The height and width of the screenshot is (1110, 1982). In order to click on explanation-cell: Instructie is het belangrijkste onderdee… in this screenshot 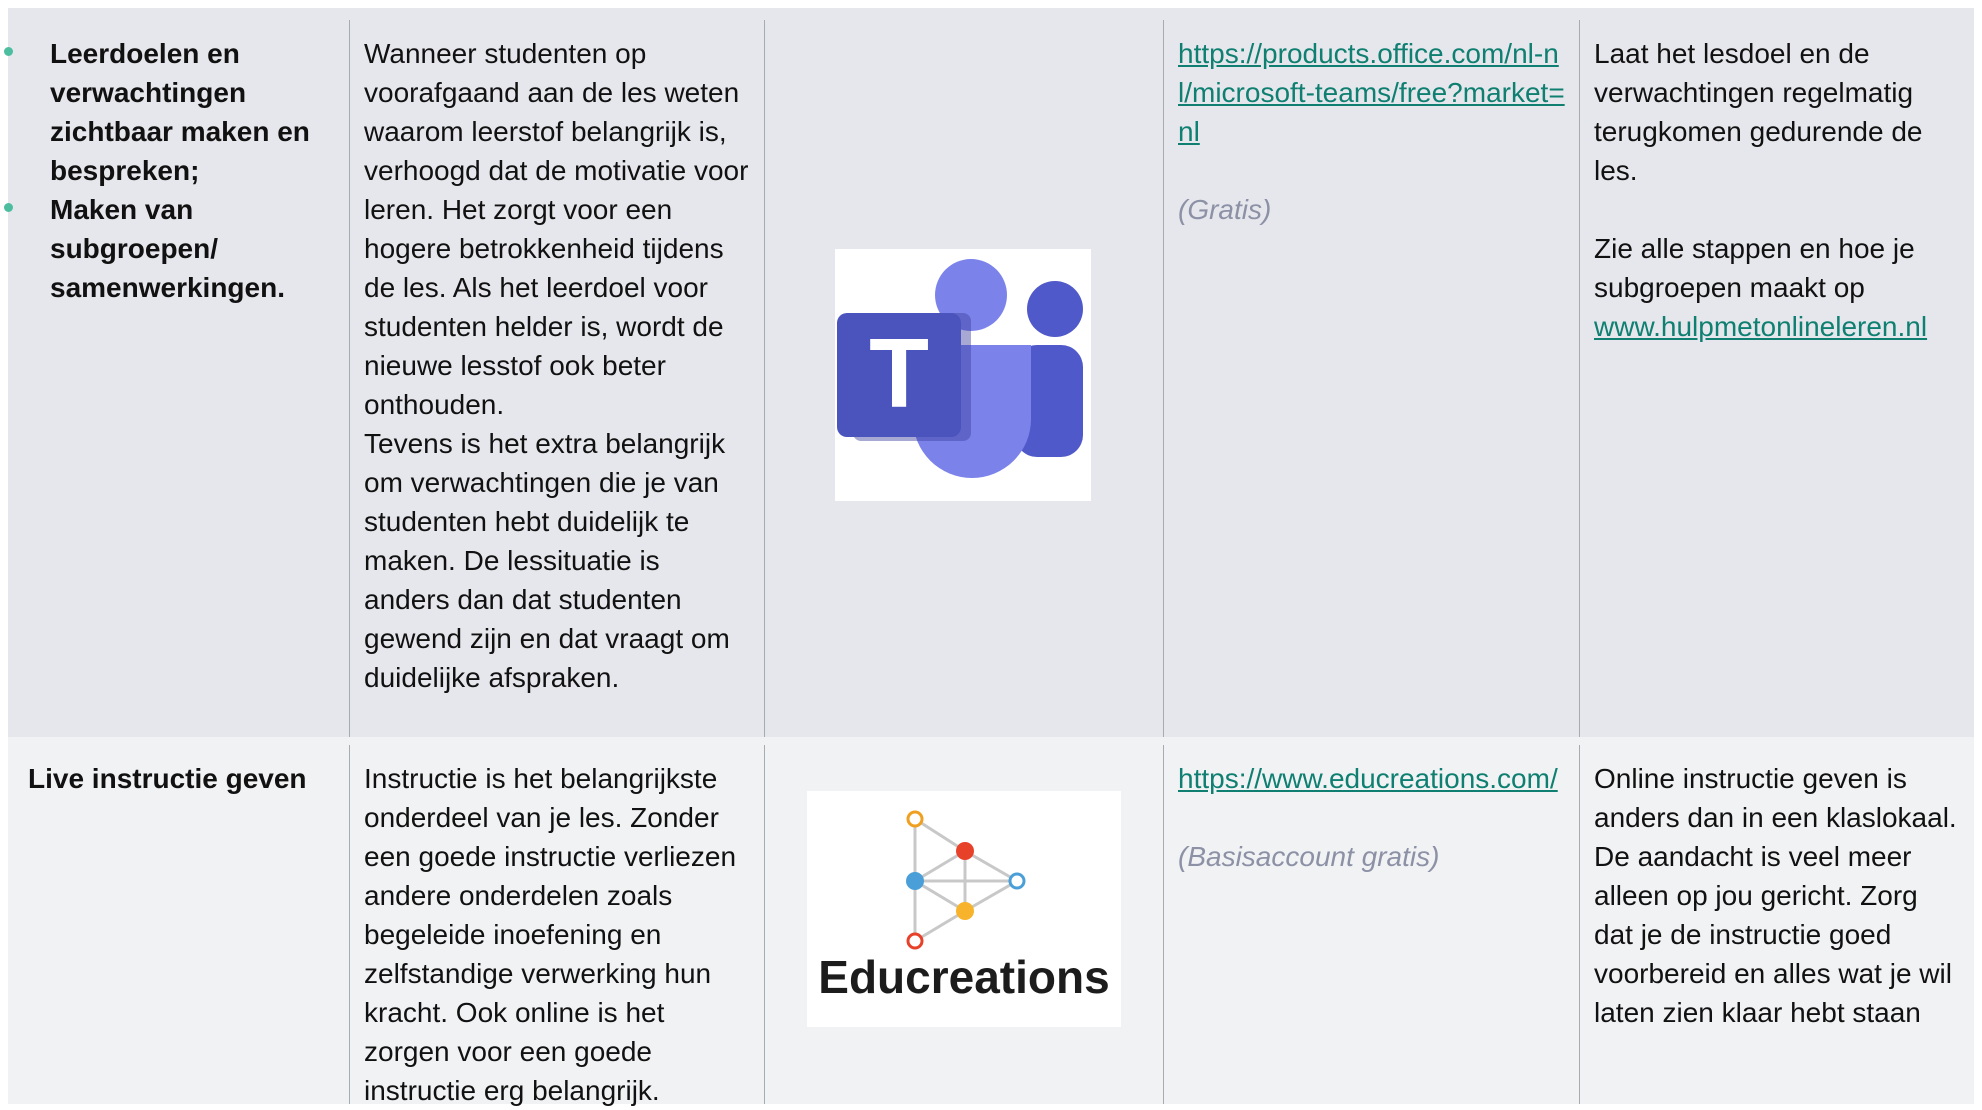, I will do `click(556, 925)`.